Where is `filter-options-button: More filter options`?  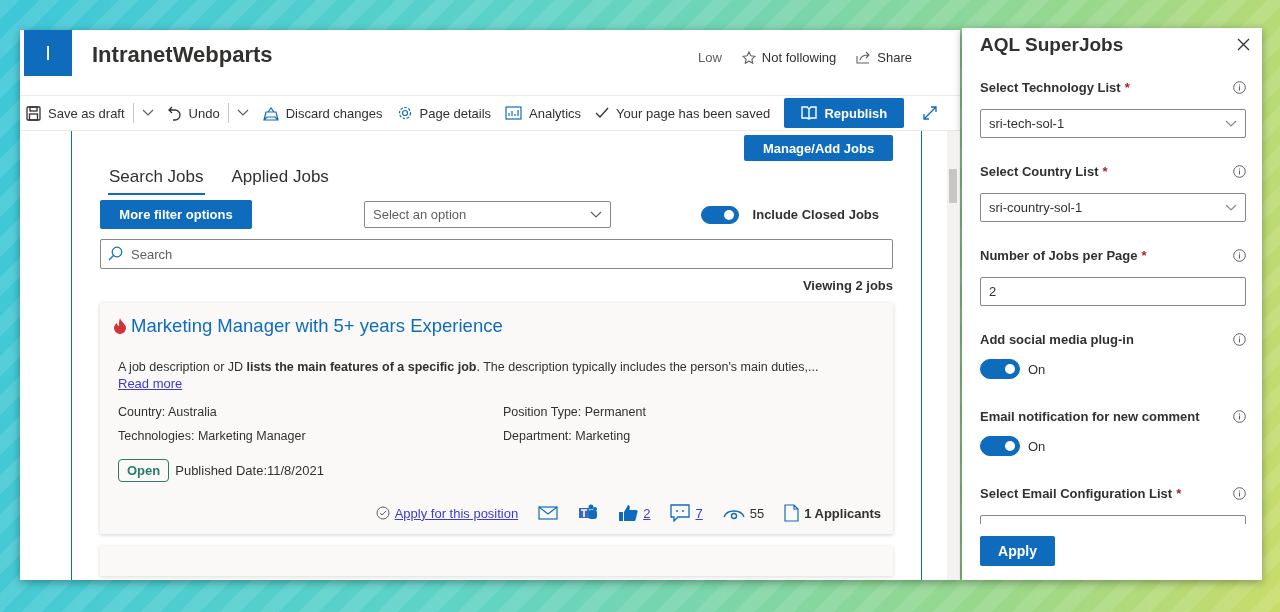
filter-options-button: More filter options is located at coordinates (176, 214).